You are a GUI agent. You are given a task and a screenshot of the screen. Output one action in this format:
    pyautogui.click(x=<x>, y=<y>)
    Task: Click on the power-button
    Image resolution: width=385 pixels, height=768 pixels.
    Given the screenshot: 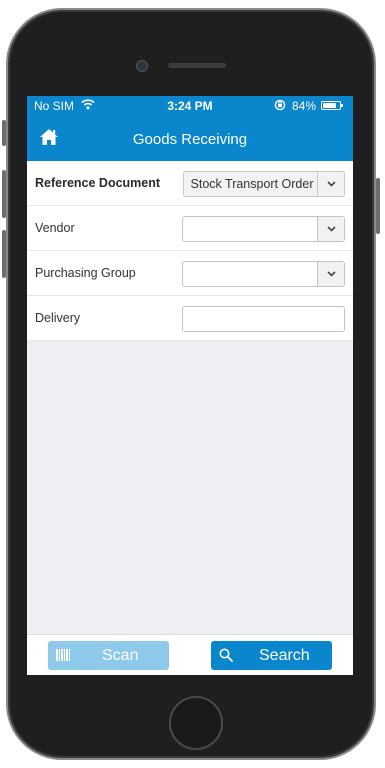 What is the action you would take?
    pyautogui.click(x=378, y=206)
    